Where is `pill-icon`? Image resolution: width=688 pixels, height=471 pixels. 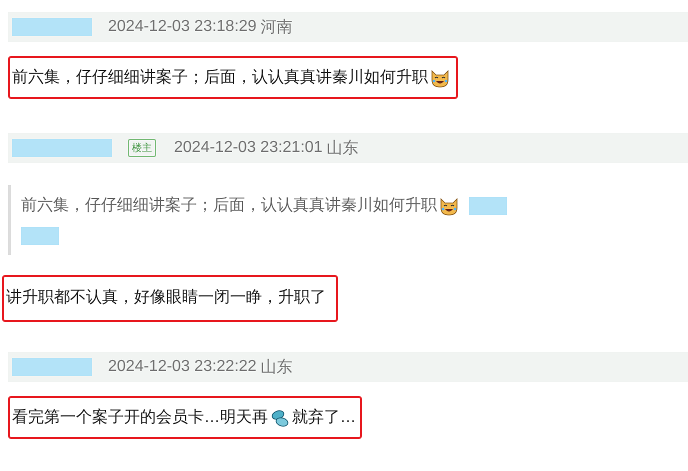 pill-icon is located at coordinates (280, 418).